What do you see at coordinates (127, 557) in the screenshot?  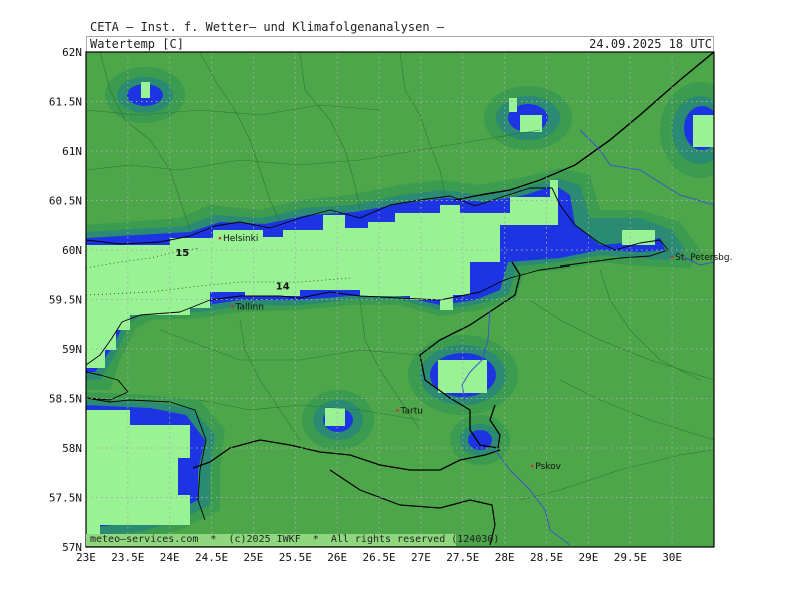 I see `lon-label: 23.5E` at bounding box center [127, 557].